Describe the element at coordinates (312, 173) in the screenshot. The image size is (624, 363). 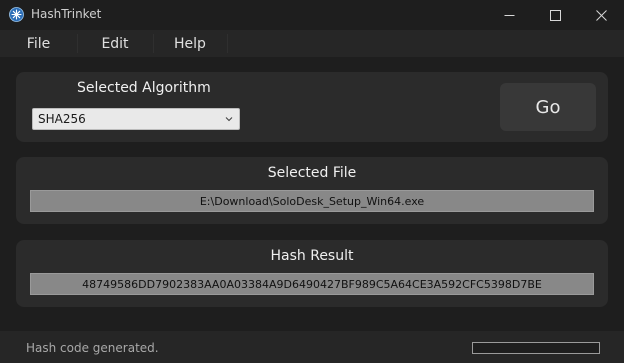
I see `selected-file-label: Selected File` at that location.